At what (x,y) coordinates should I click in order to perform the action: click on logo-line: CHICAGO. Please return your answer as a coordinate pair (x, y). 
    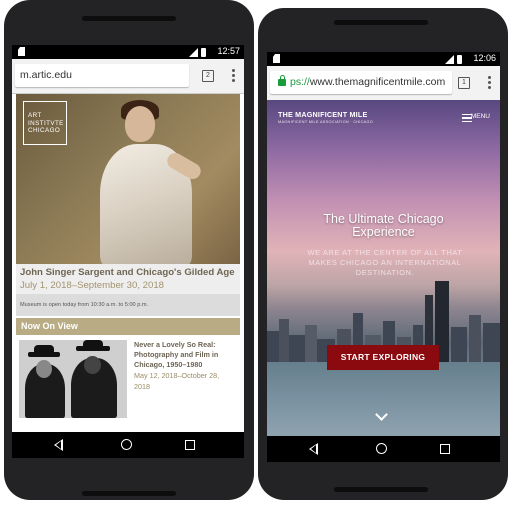
    Looking at the image, I should click on (44, 130).